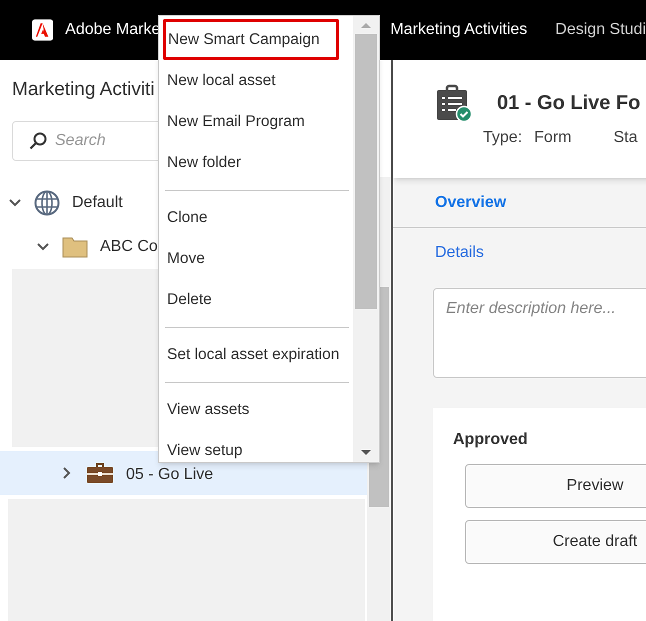  What do you see at coordinates (568, 103) in the screenshot?
I see `asset-title: 01 - Go Live Fo` at bounding box center [568, 103].